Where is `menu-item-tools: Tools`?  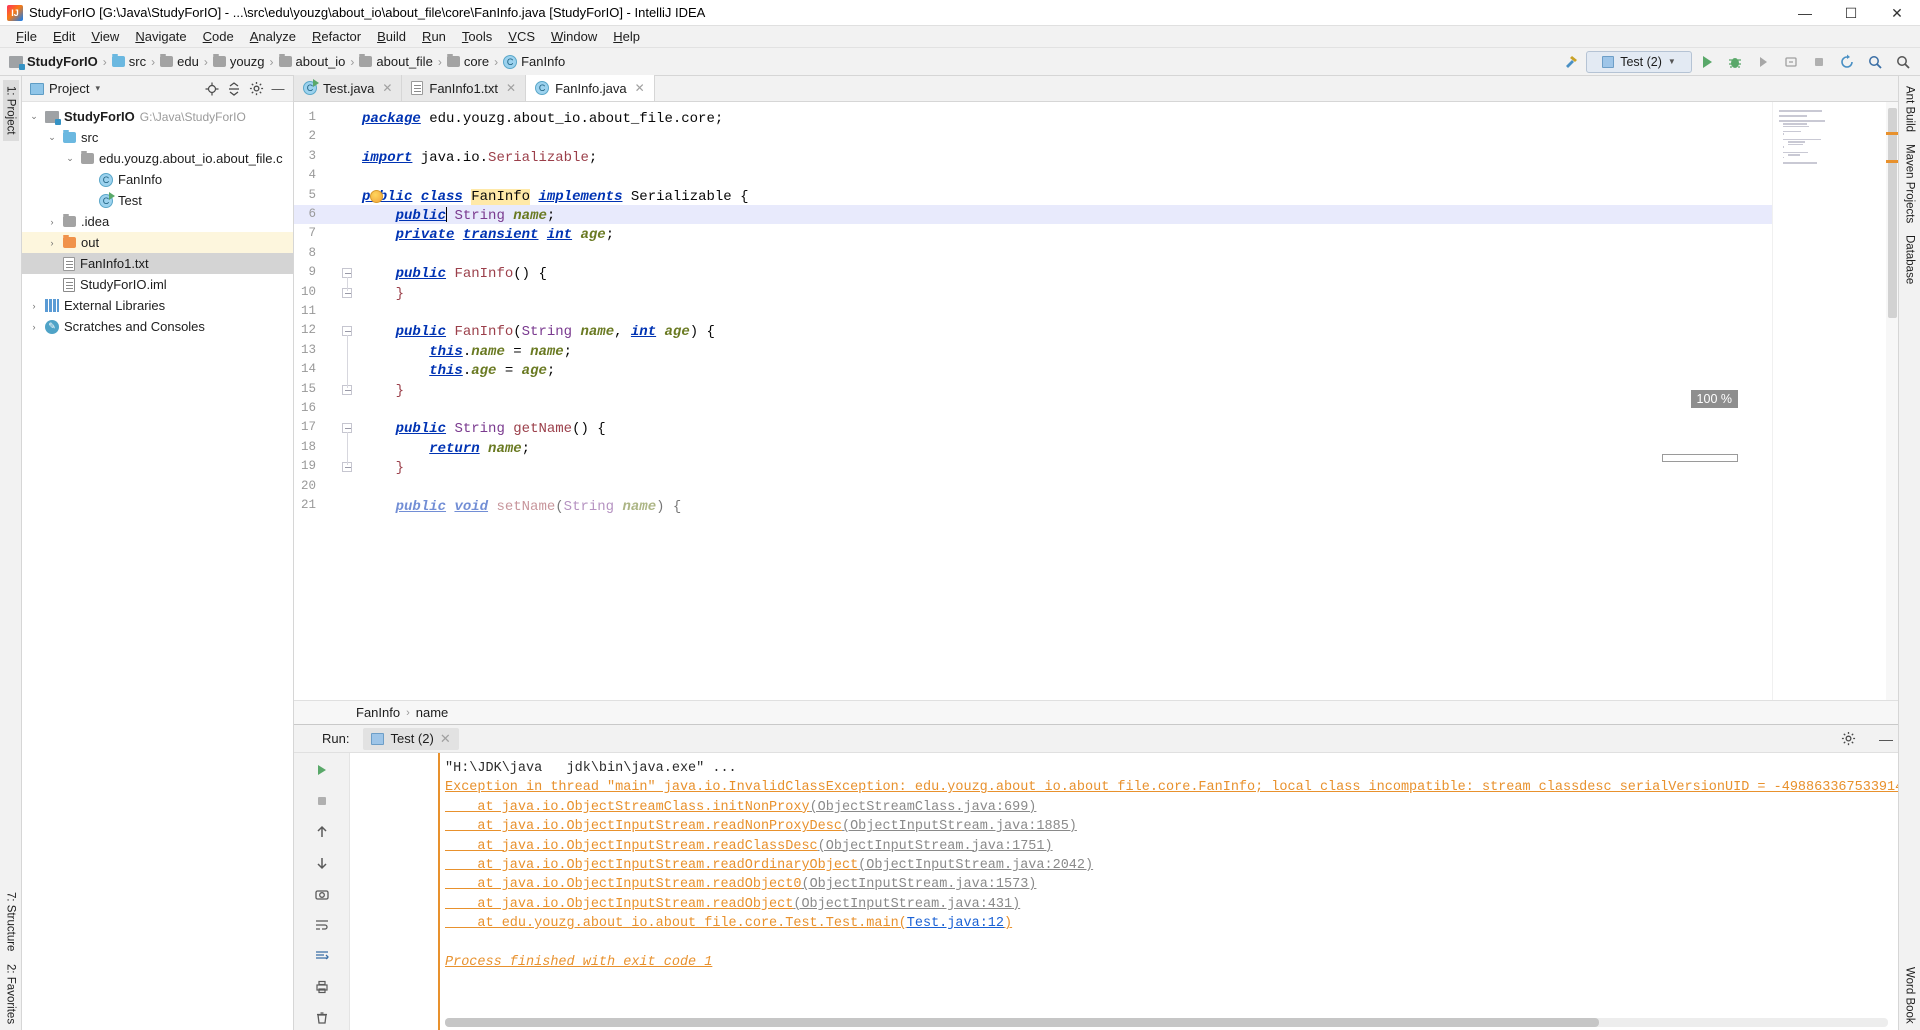 menu-item-tools: Tools is located at coordinates (477, 36).